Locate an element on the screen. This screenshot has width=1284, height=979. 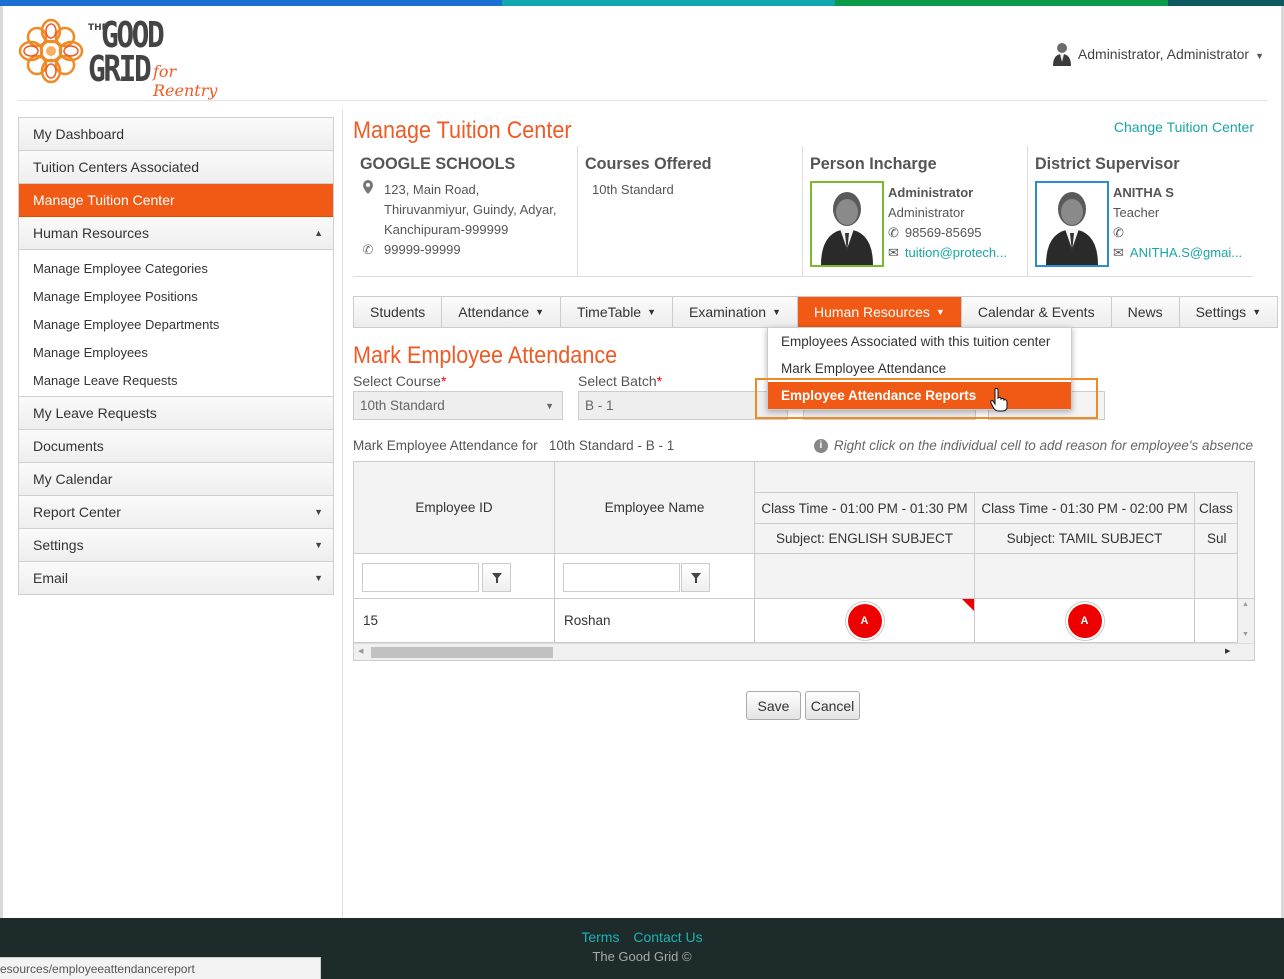
submenu-manage-employees: Manage Employees is located at coordinates (176, 352).